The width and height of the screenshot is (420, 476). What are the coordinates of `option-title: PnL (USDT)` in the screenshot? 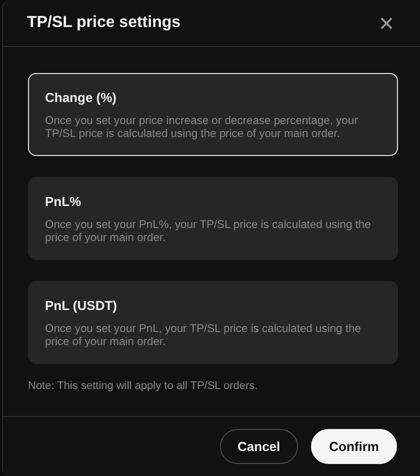 It's located at (81, 305).